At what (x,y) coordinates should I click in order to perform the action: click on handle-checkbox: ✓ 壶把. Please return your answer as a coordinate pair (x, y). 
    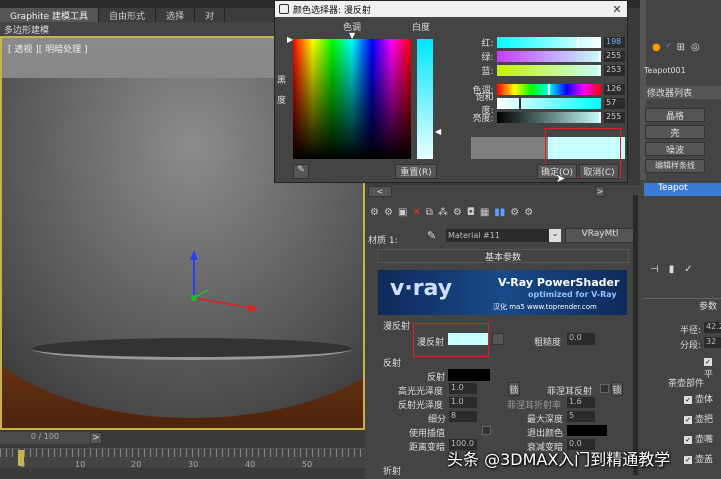
    Looking at the image, I should click on (698, 418).